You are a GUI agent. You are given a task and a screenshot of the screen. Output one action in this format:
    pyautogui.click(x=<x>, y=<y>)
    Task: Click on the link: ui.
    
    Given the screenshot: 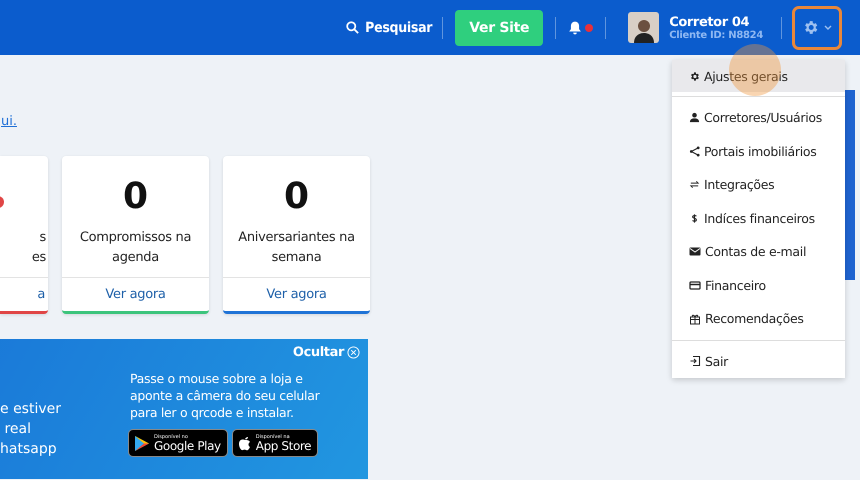 What is the action you would take?
    pyautogui.click(x=9, y=121)
    